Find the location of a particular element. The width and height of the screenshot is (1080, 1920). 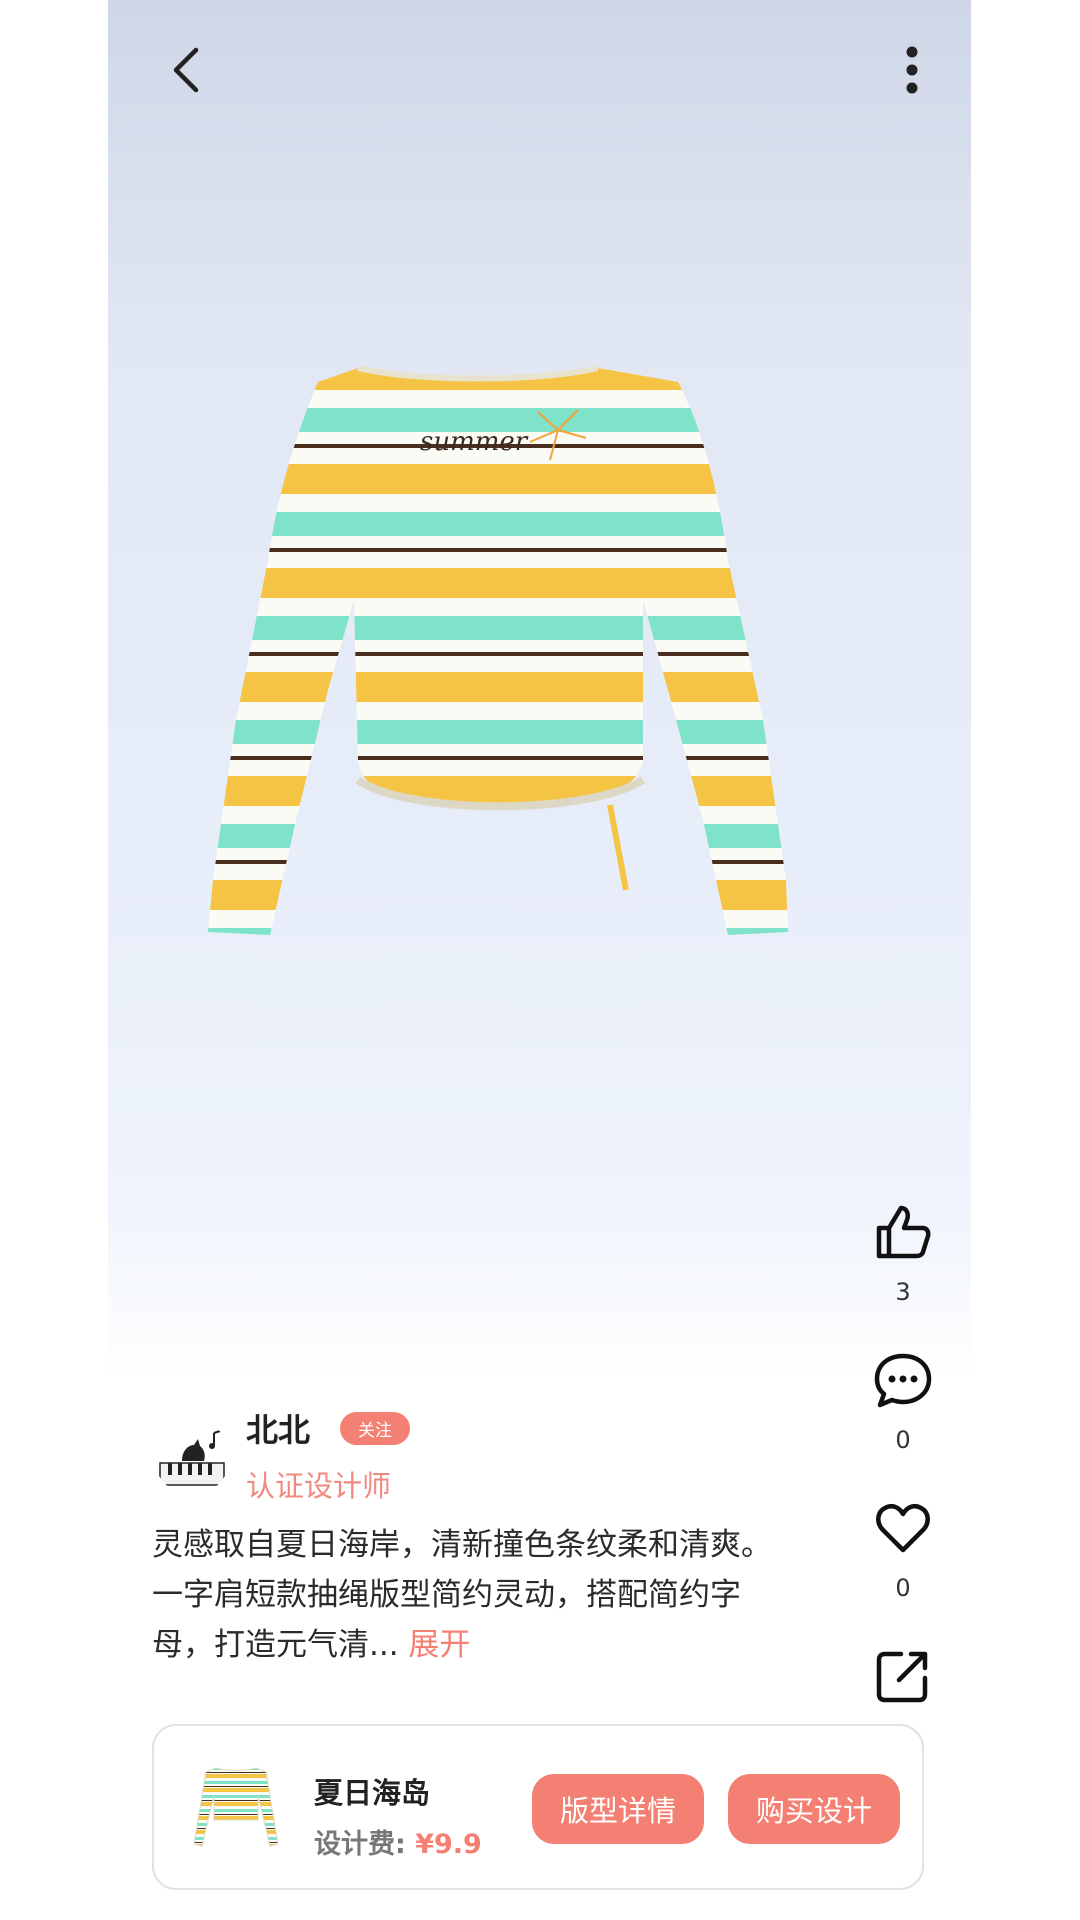

back-button is located at coordinates (188, 70).